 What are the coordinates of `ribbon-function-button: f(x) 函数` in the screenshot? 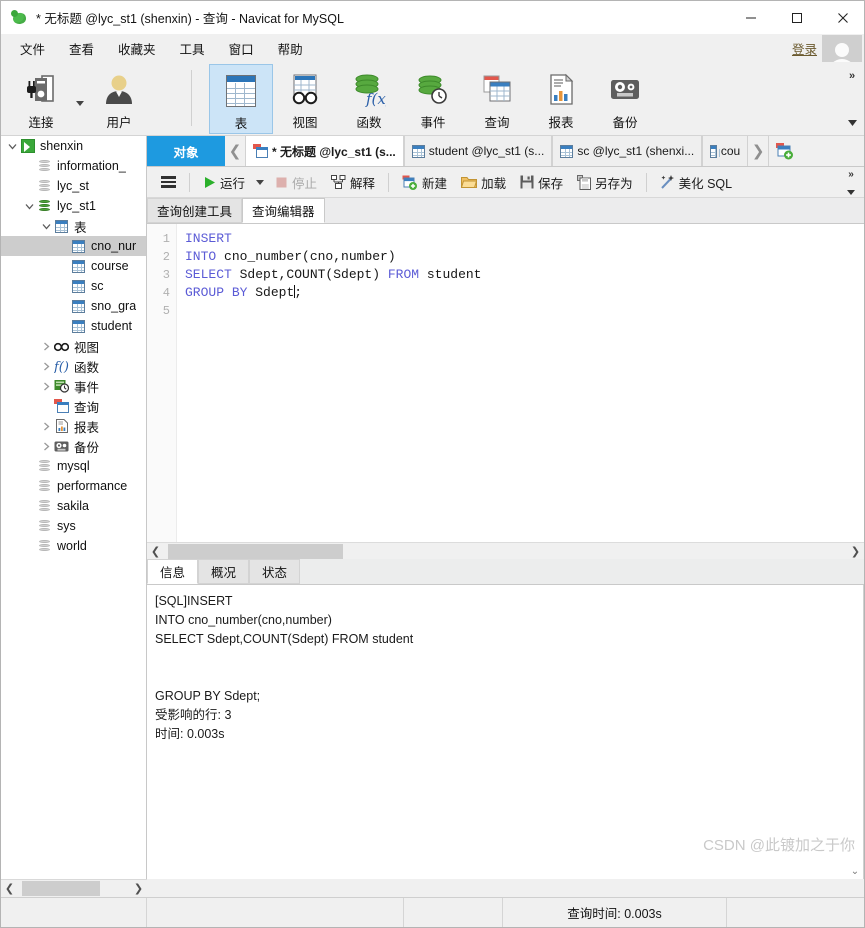 It's located at (369, 99).